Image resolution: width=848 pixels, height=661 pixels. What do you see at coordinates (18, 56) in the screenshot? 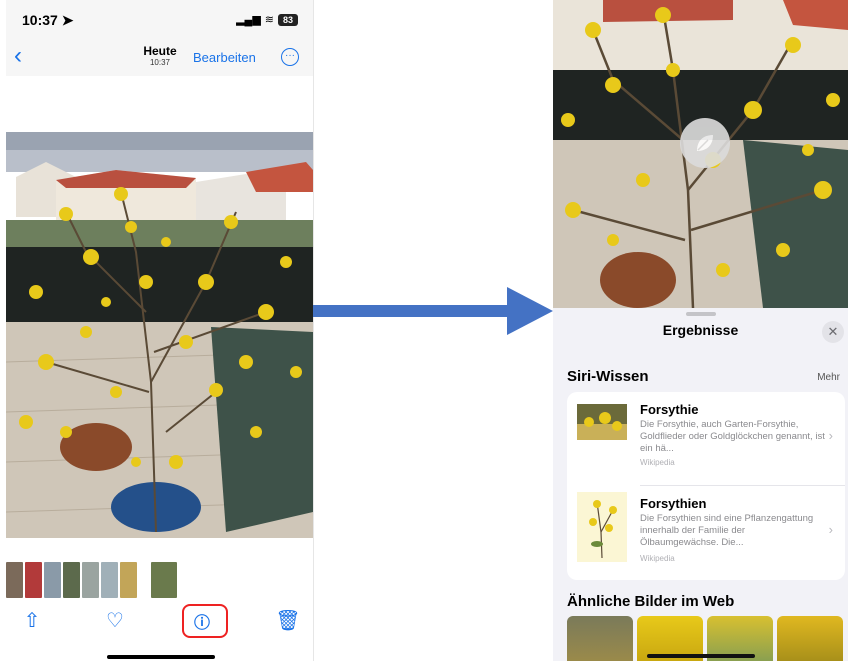
I see `back-chevron-icon: ‹` at bounding box center [18, 56].